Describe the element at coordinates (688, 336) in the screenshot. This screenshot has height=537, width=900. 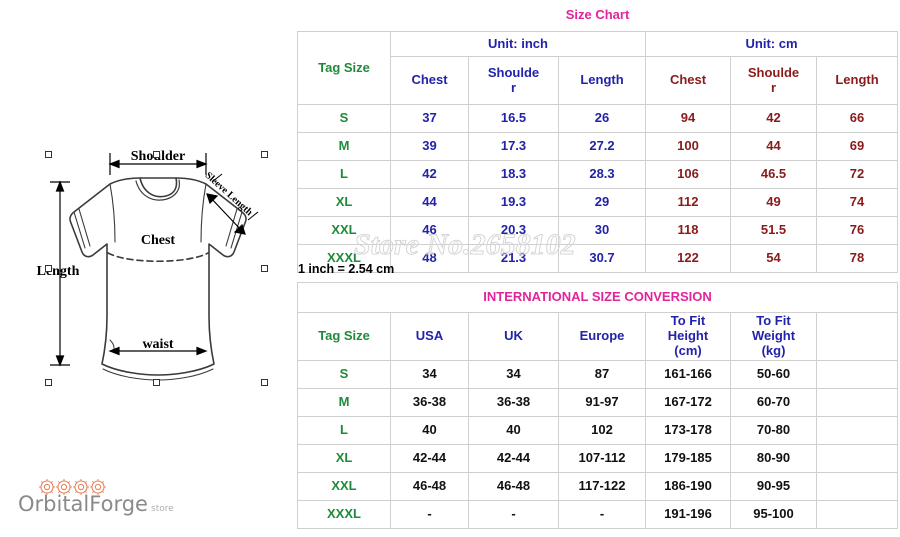
I see `header-fit-height: To Fit Height (cm)` at that location.